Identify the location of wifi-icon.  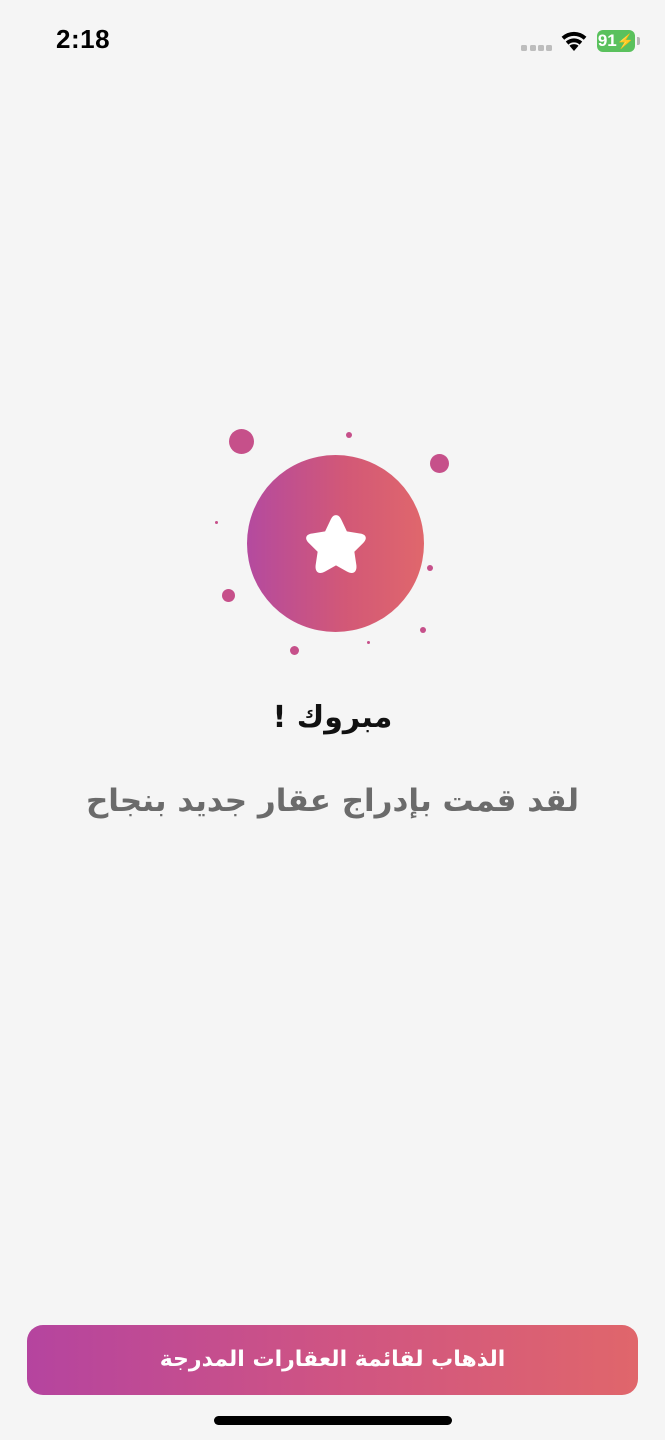
(574, 41).